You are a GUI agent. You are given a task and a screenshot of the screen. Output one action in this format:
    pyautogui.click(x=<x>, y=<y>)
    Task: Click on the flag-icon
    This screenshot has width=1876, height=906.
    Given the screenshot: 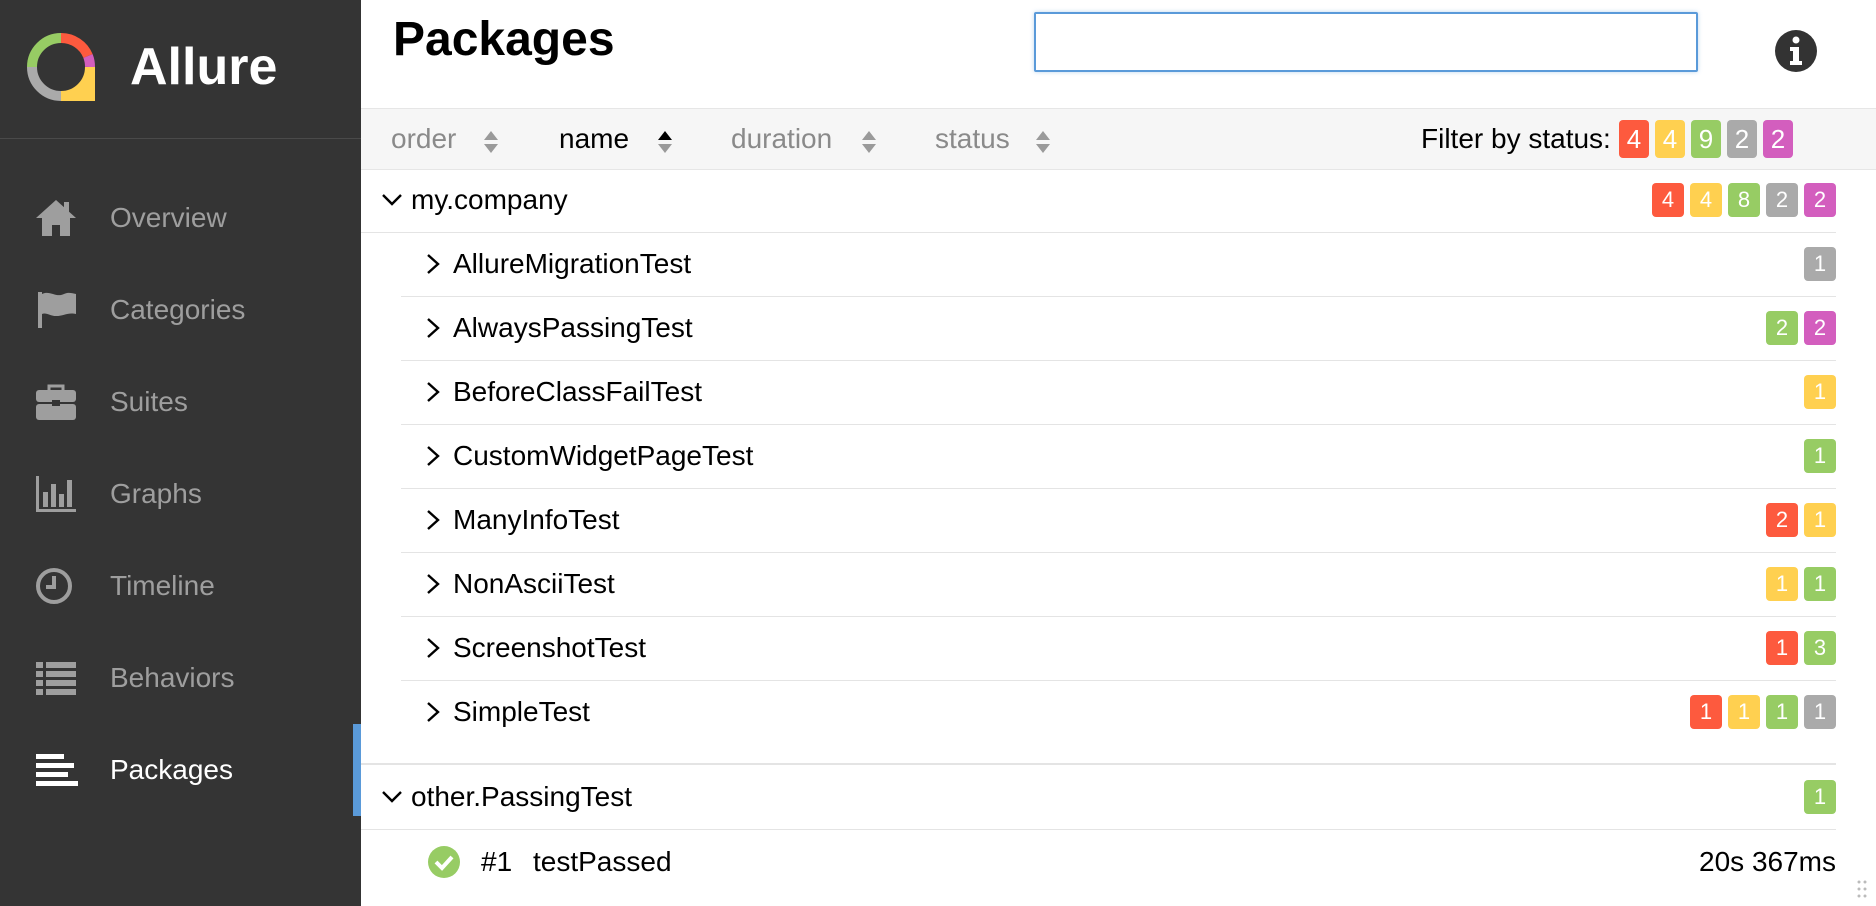 What is the action you would take?
    pyautogui.click(x=57, y=310)
    